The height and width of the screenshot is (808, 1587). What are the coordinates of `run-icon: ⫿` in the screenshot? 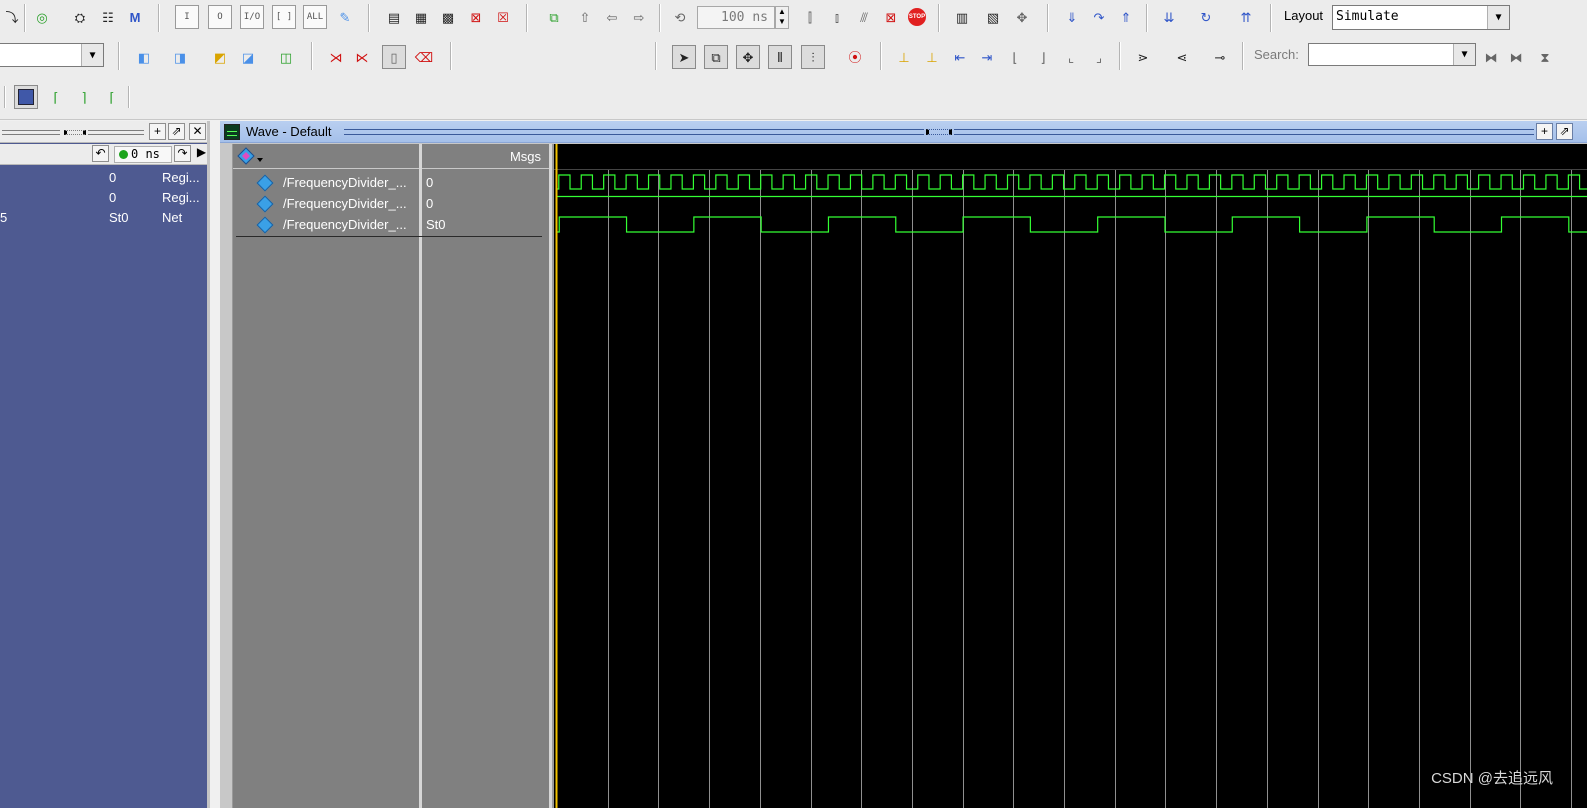 It's located at (810, 17).